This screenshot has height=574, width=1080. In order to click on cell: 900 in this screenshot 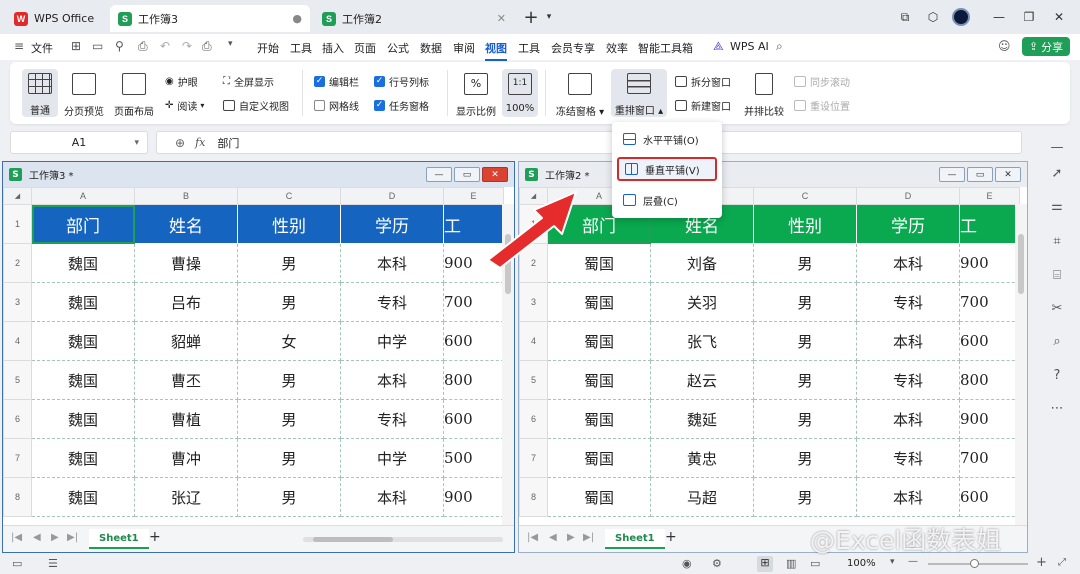, I will do `click(989, 263)`.